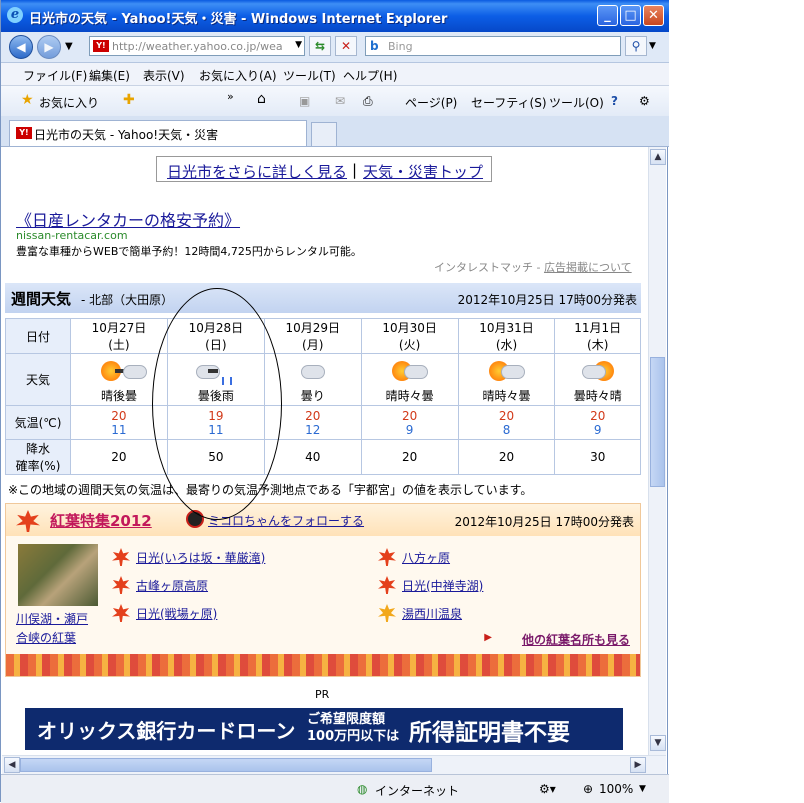 Image resolution: width=804 pixels, height=803 pixels. Describe the element at coordinates (304, 101) in the screenshot. I see `feeds-icon: ▣` at that location.